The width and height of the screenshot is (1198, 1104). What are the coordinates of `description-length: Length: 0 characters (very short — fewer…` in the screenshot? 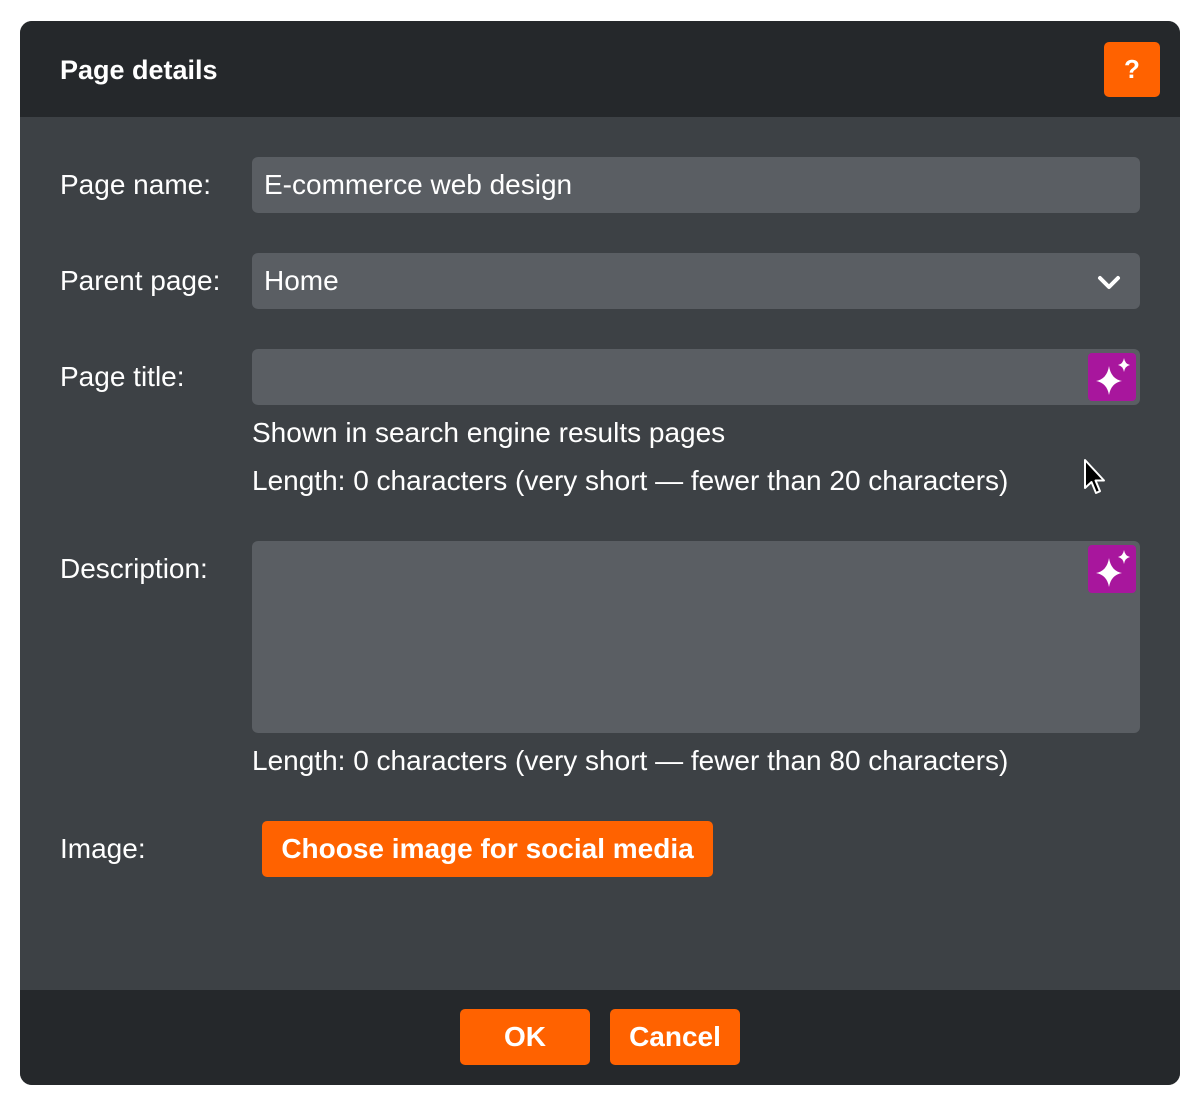 It's located at (630, 760).